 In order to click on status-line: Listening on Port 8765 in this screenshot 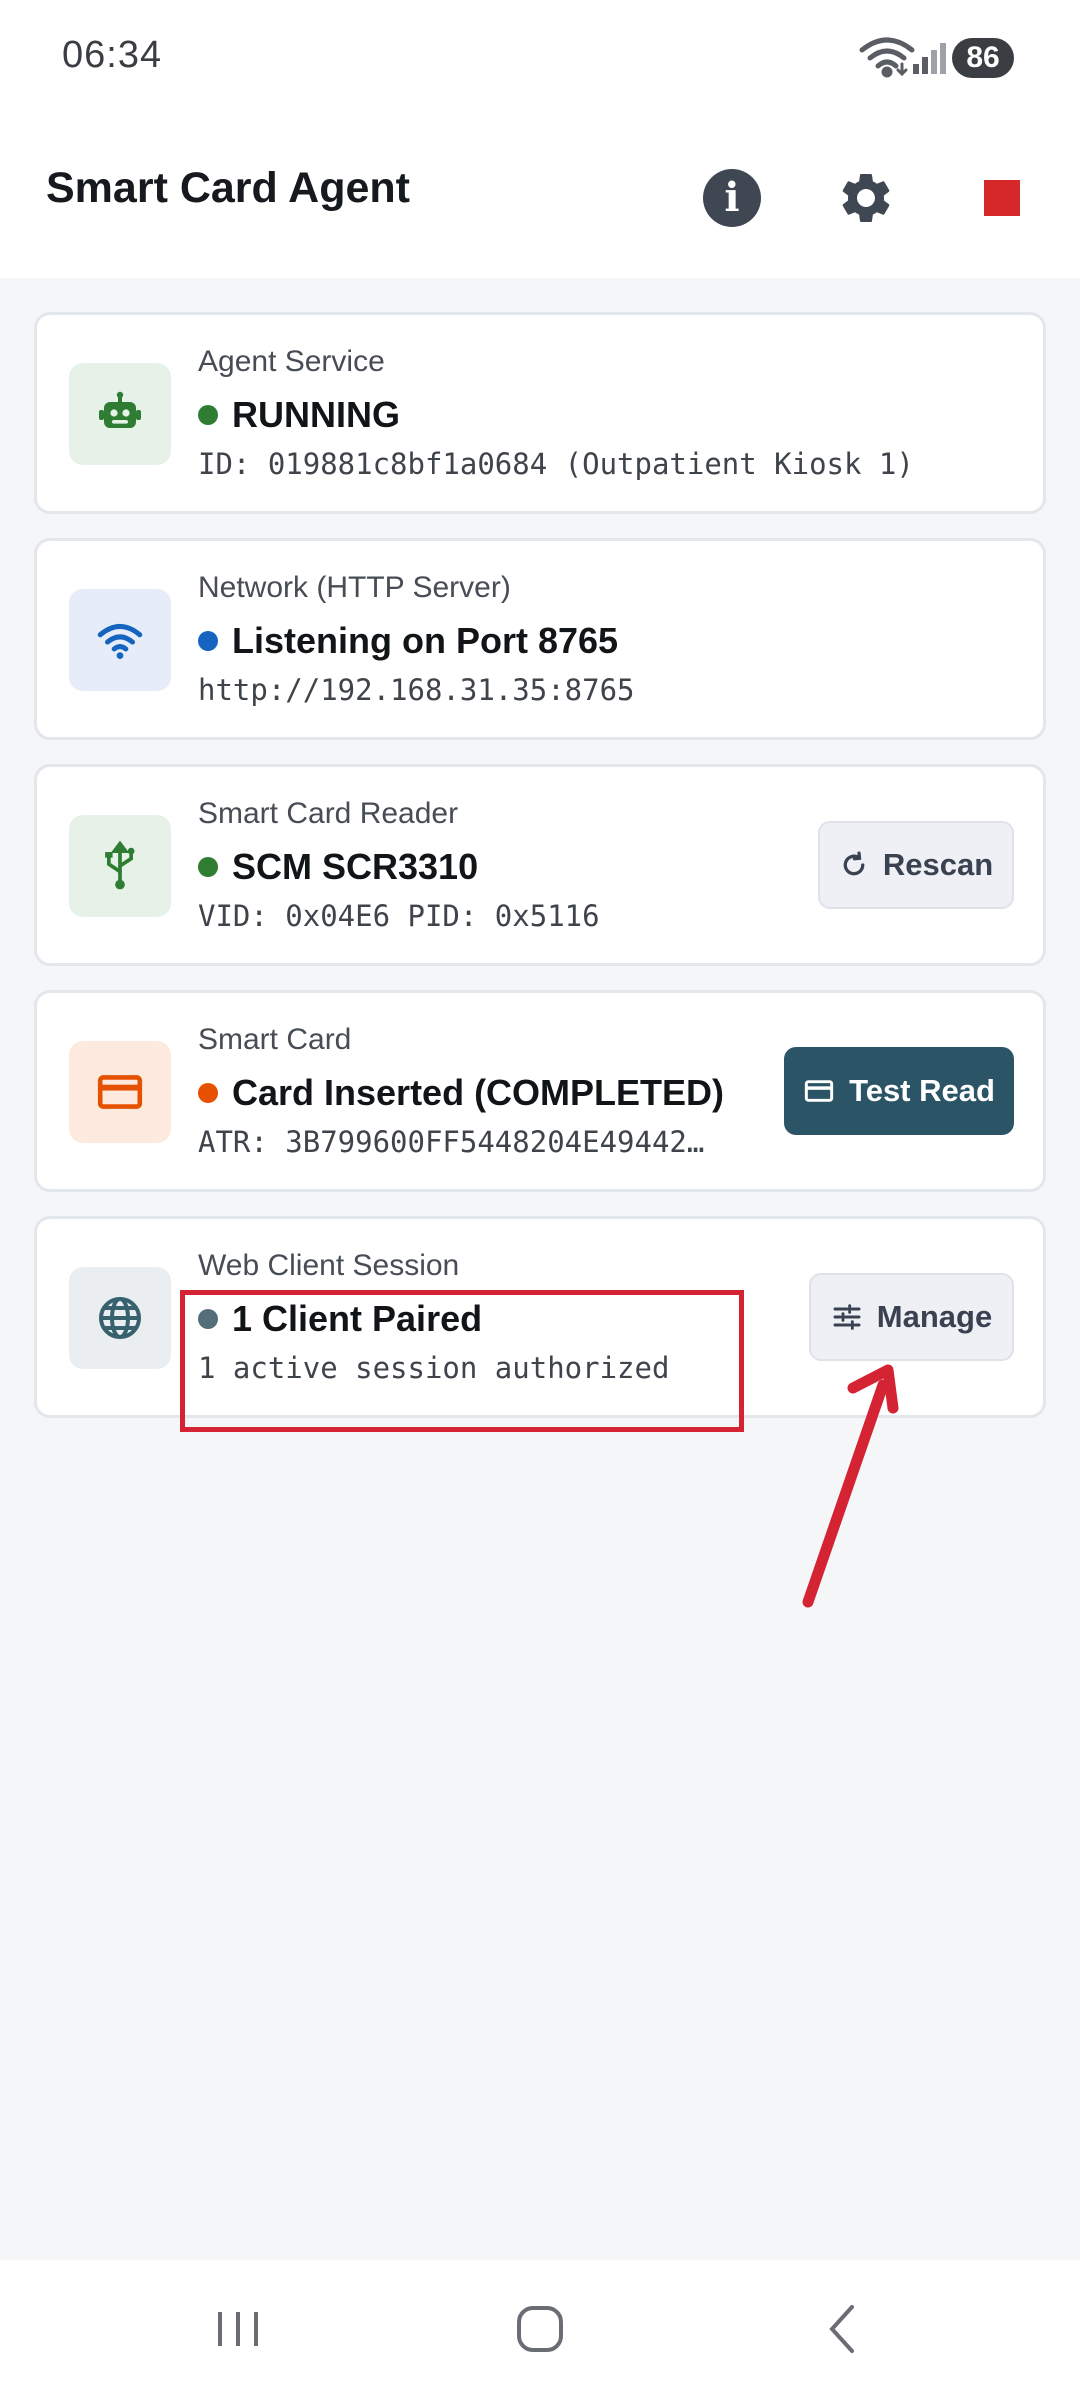, I will do `click(408, 641)`.